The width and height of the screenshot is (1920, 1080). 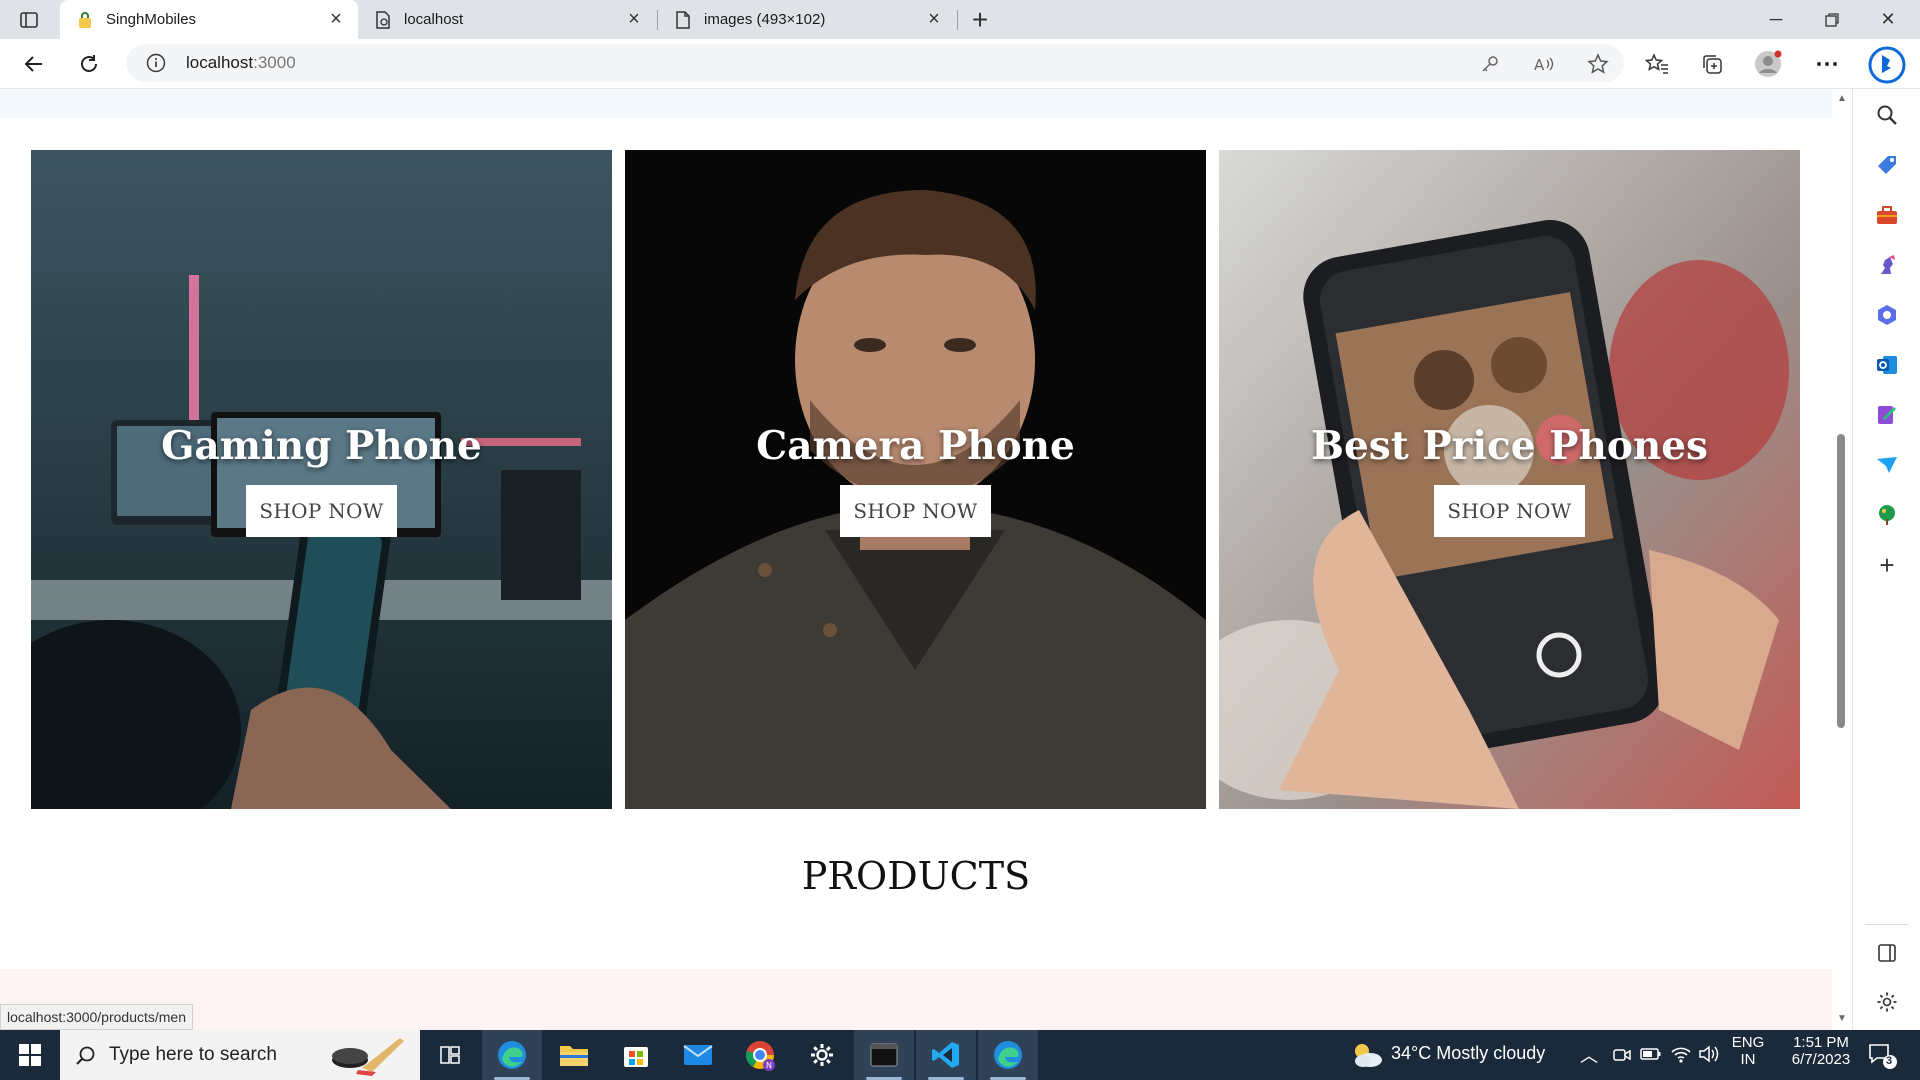 I want to click on sidebar-outlook-icon, so click(x=1887, y=365).